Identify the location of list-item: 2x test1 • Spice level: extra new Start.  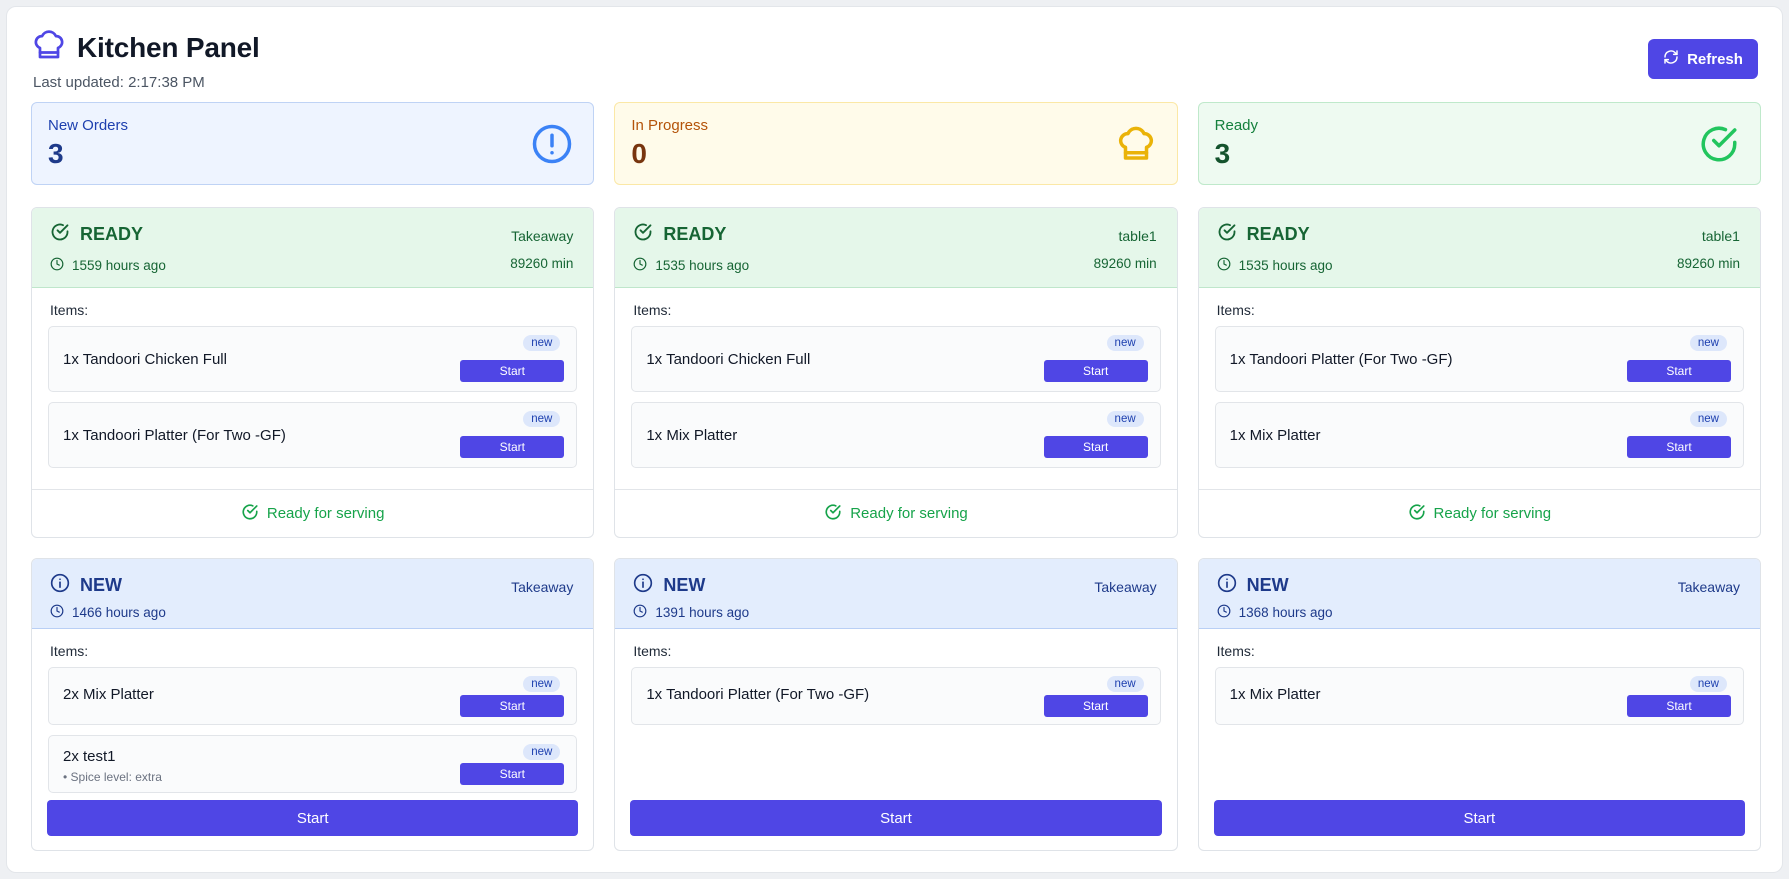
(313, 764).